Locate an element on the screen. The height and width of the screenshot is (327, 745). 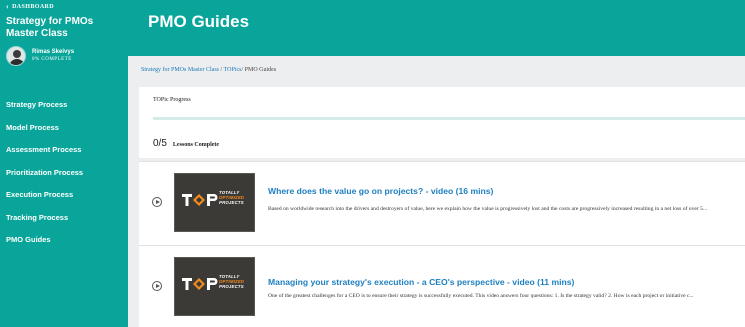
sidebar-item-assessment-process: Assessment Process is located at coordinates (64, 150).